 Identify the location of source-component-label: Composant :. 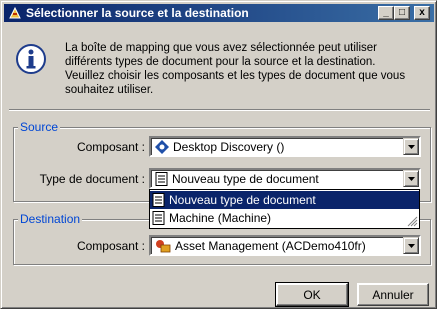
(110, 147).